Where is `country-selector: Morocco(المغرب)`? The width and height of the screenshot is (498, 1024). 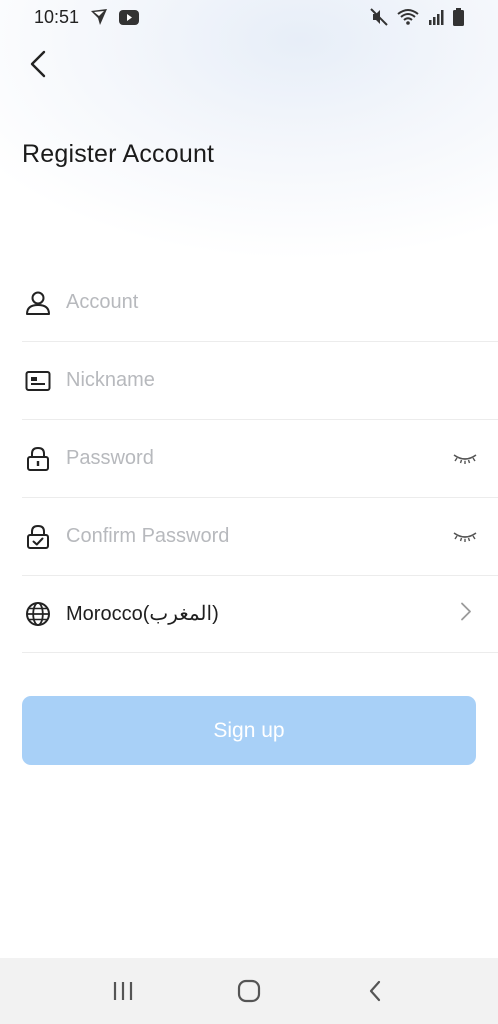
country-selector: Morocco(المغرب) is located at coordinates (260, 614).